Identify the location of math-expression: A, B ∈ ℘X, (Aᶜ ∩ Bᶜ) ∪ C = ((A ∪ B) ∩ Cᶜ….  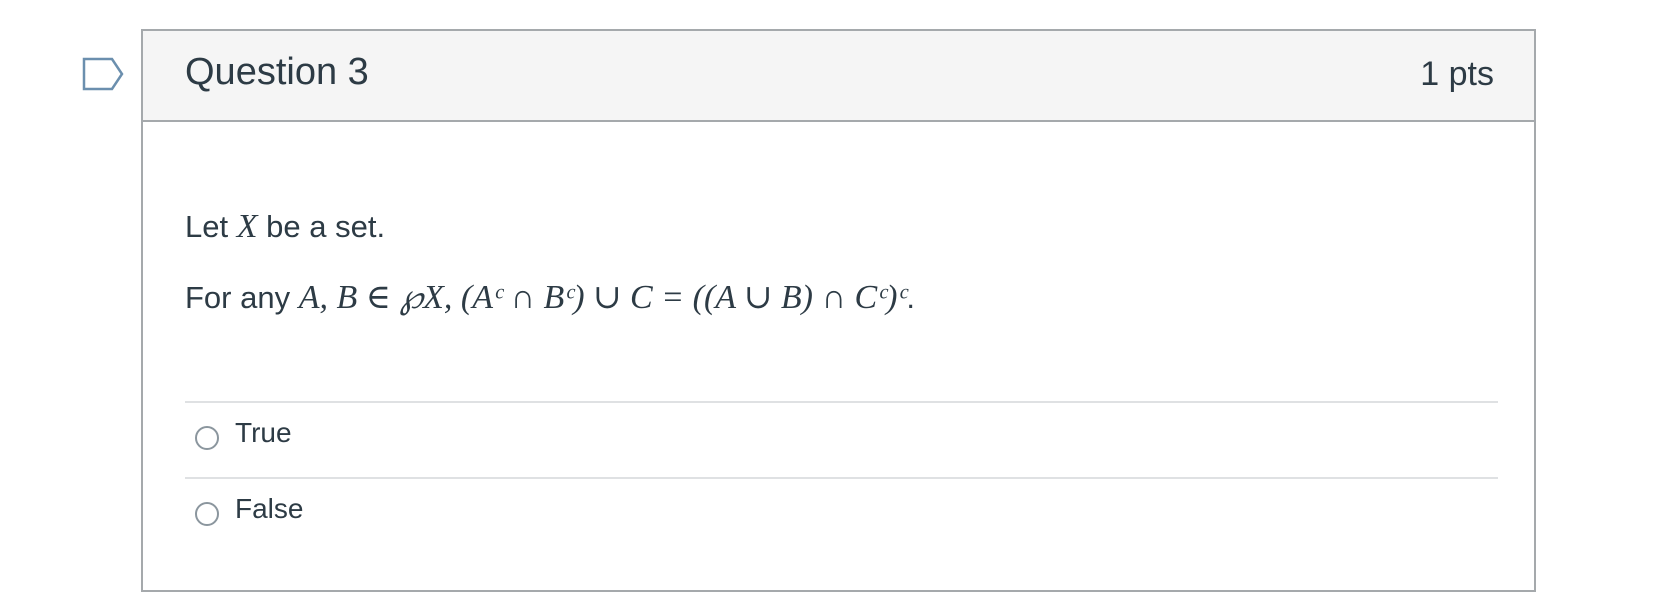
(602, 297).